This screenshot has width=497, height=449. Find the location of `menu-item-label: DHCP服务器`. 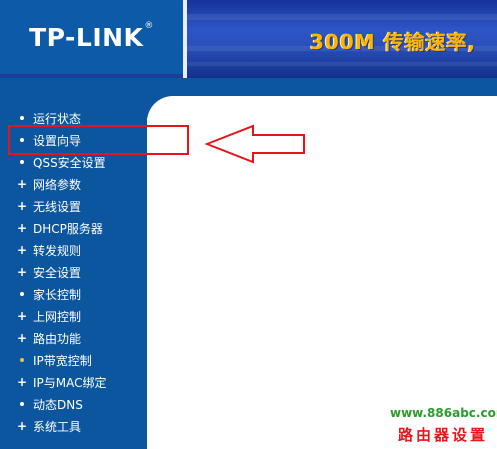

menu-item-label: DHCP服务器 is located at coordinates (68, 228).